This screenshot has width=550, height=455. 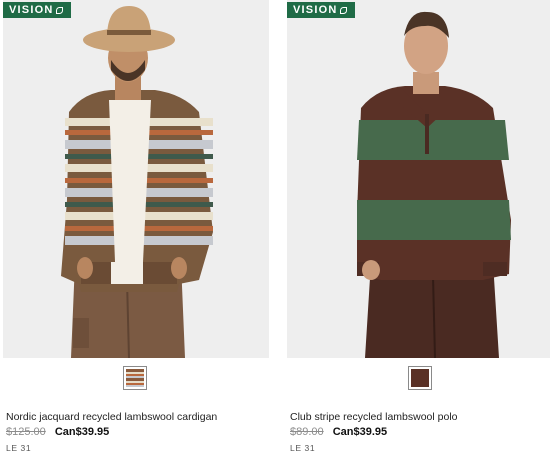 I want to click on product-name: Club stripe recycled lambswool polo, so click(x=374, y=417).